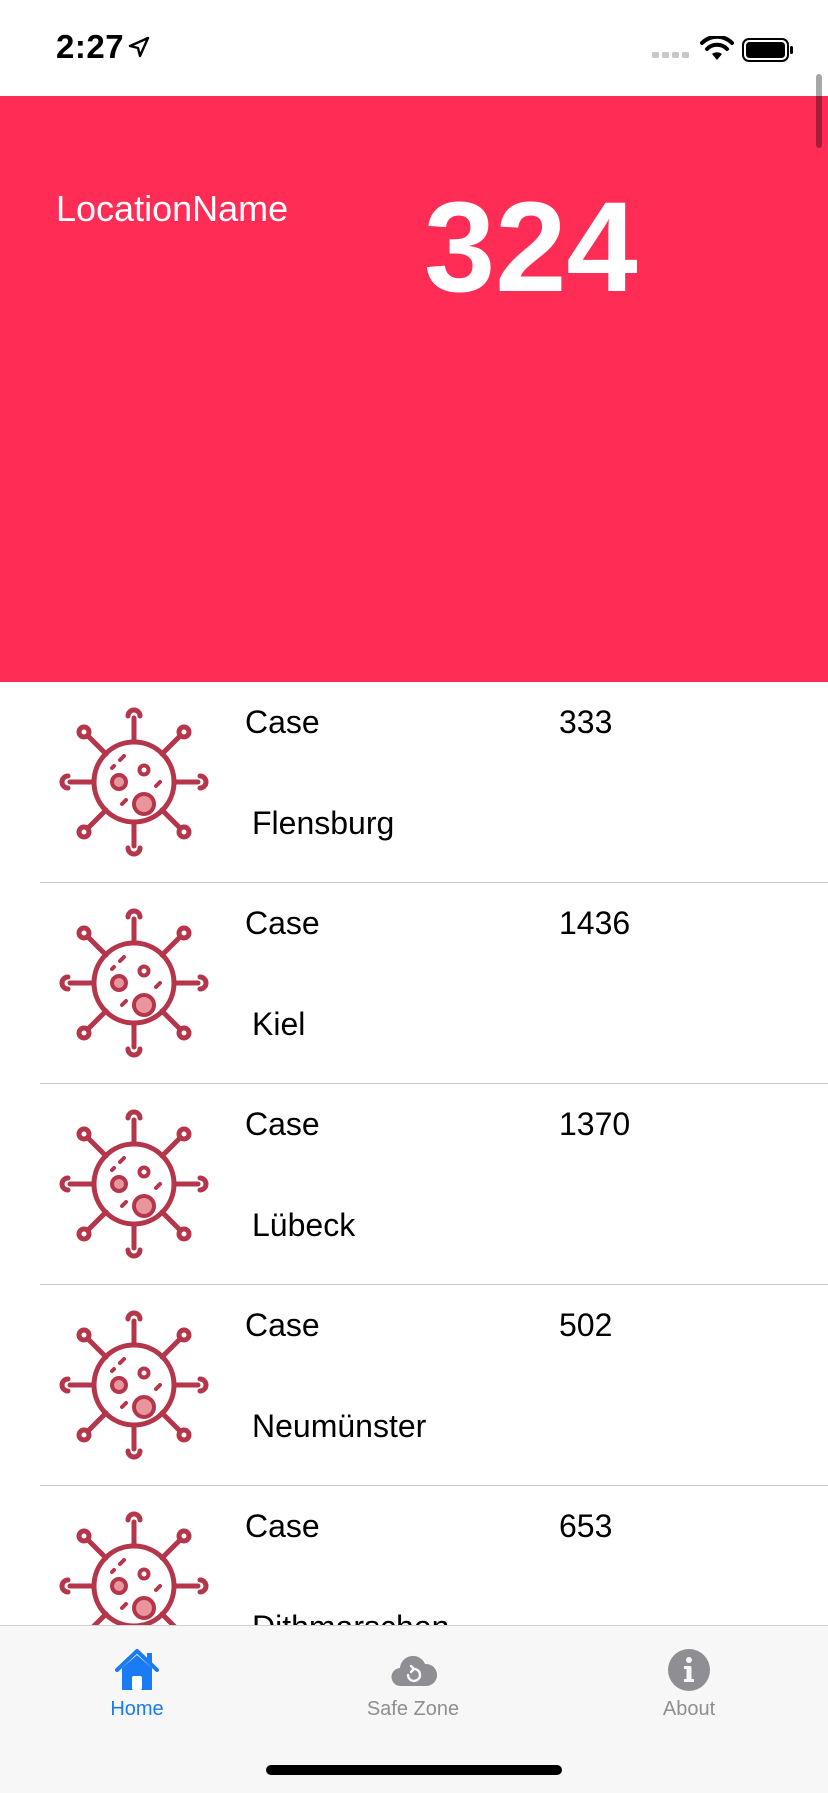  Describe the element at coordinates (279, 1024) in the screenshot. I see `case-city: Kiel` at that location.